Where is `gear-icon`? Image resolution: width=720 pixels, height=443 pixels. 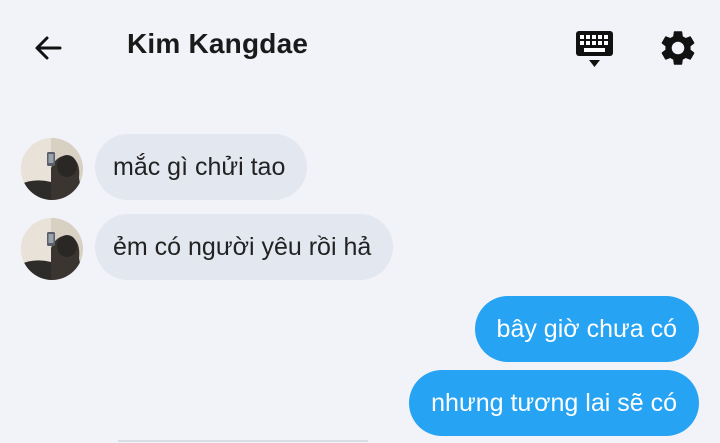 gear-icon is located at coordinates (678, 48).